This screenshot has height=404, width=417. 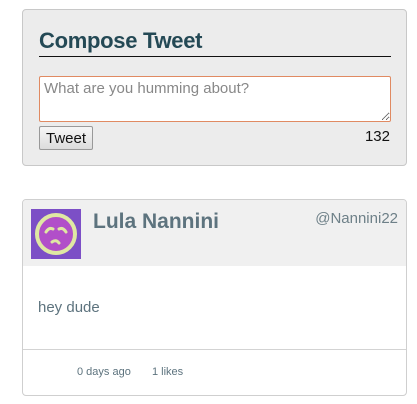 I want to click on tweet-timestamp: 0 days ago, so click(x=104, y=372).